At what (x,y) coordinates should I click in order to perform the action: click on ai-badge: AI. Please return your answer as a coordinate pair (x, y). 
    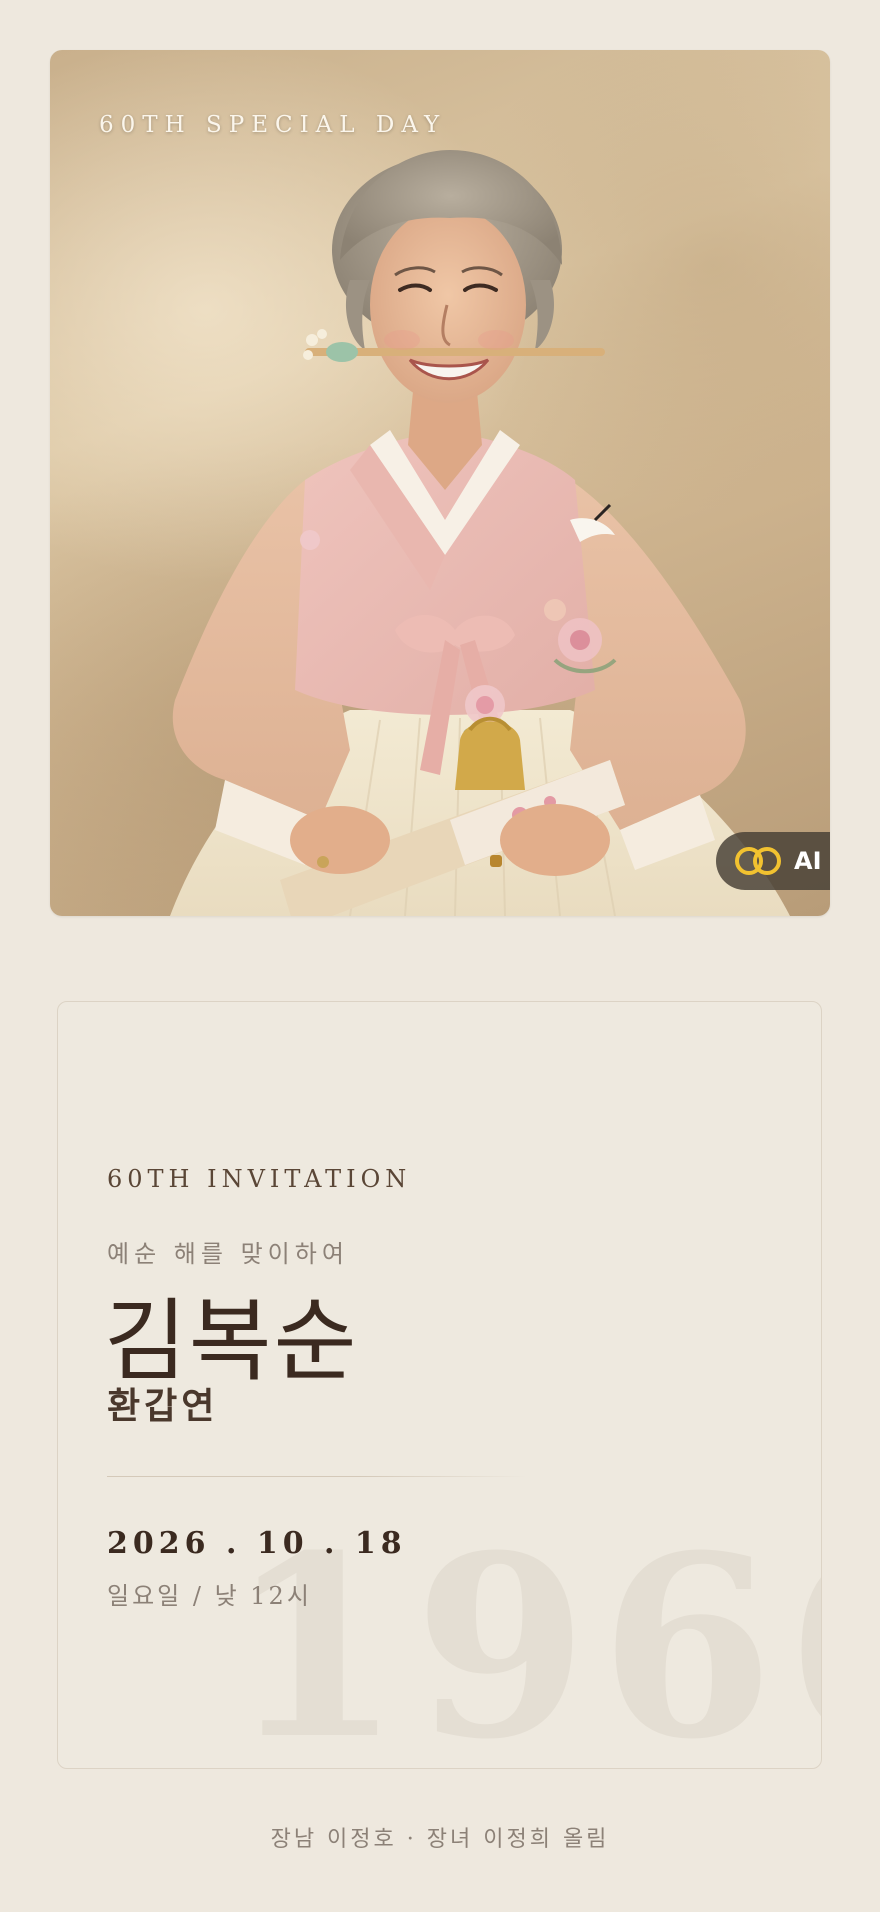
    Looking at the image, I should click on (773, 861).